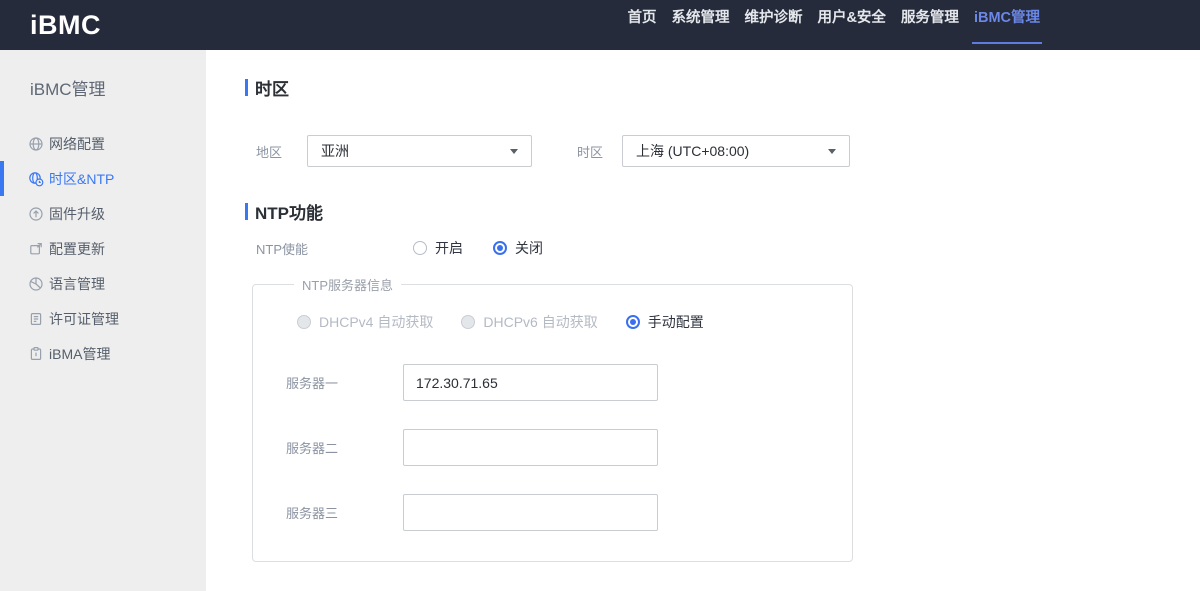 This screenshot has height=591, width=1200. I want to click on server-three-row: 服务器三, so click(569, 512).